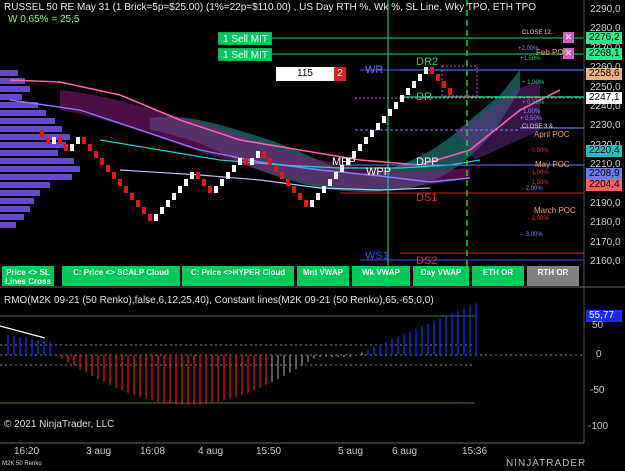 This screenshot has width=625, height=471. I want to click on ind-axis-minus-100: -100, so click(598, 426).